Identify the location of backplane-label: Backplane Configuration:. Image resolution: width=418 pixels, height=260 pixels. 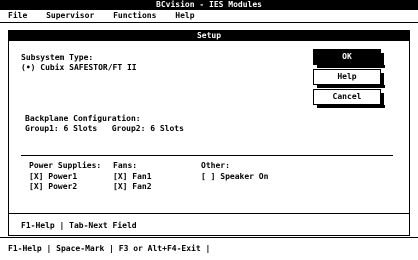
(83, 118).